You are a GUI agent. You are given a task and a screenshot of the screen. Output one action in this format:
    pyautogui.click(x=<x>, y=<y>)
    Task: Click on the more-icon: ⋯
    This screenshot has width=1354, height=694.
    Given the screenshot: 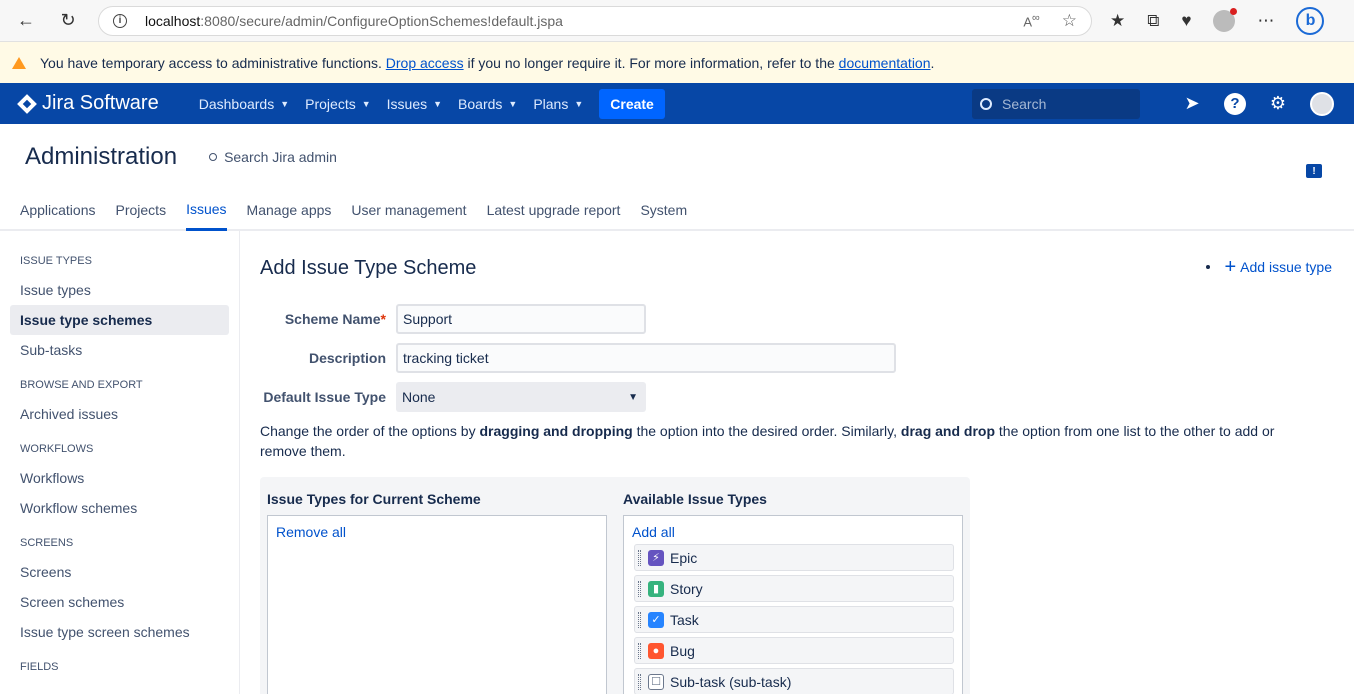 What is the action you would take?
    pyautogui.click(x=1265, y=21)
    